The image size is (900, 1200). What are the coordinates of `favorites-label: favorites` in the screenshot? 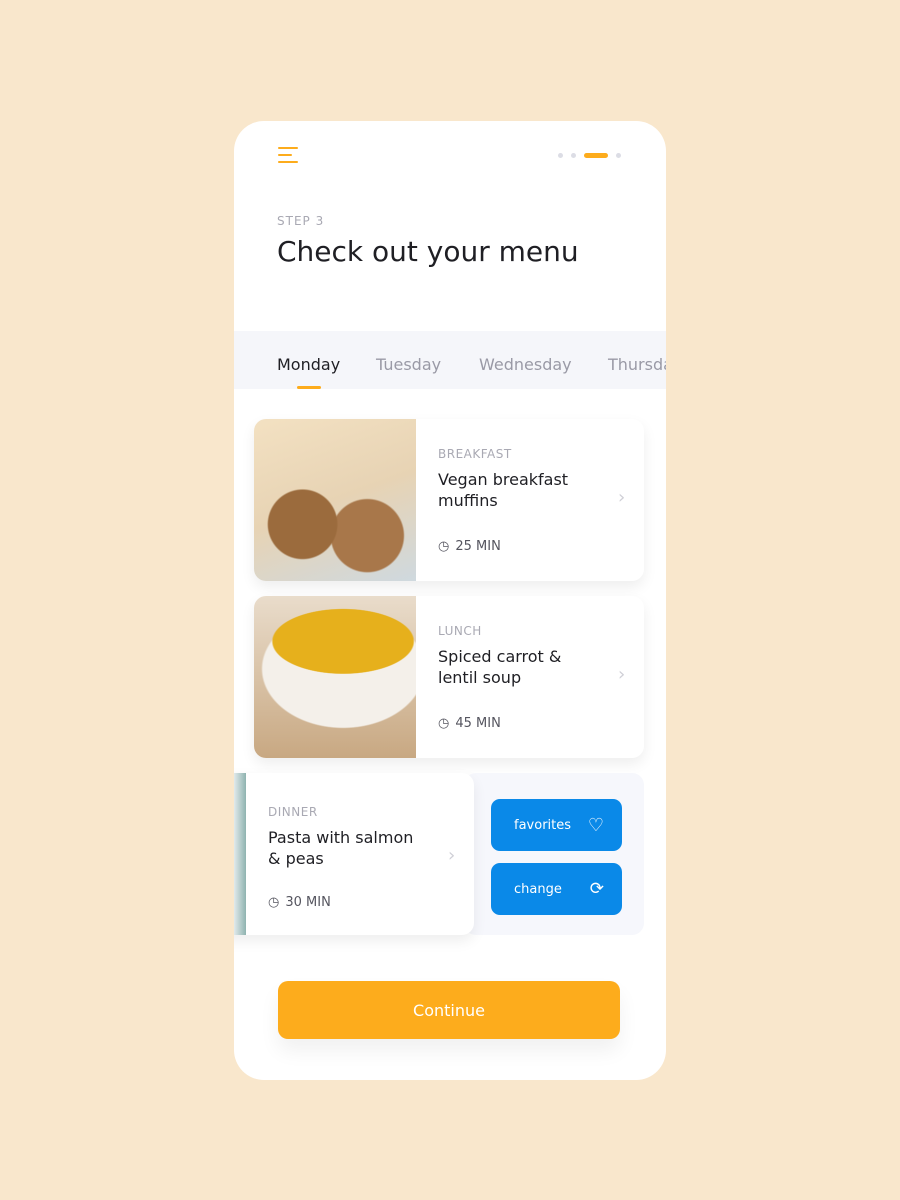 It's located at (543, 825).